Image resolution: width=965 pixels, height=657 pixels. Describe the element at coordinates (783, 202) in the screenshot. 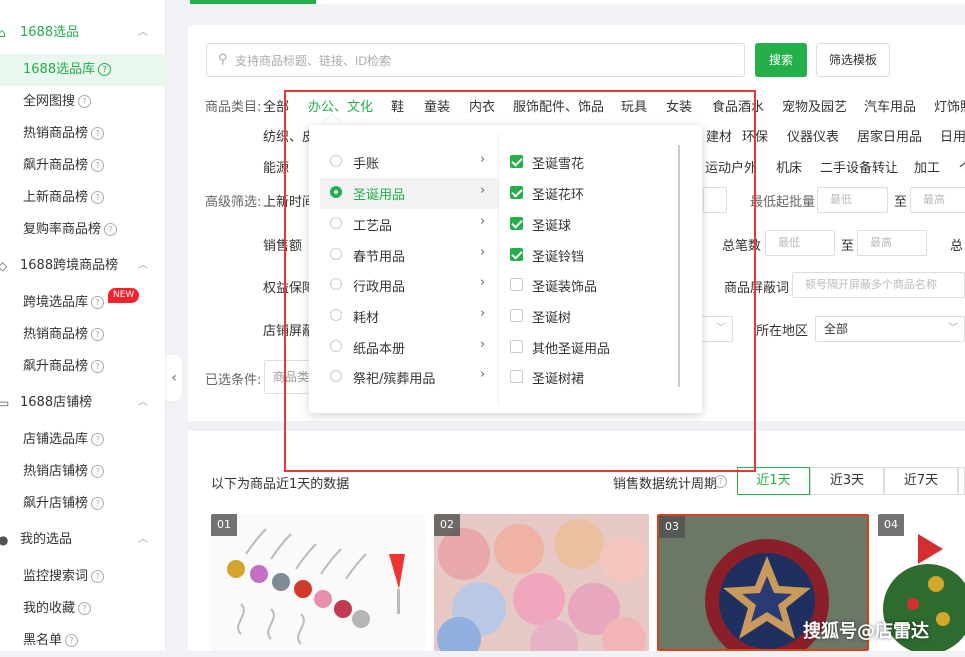

I see `min-batch-label: 最低起批量` at that location.